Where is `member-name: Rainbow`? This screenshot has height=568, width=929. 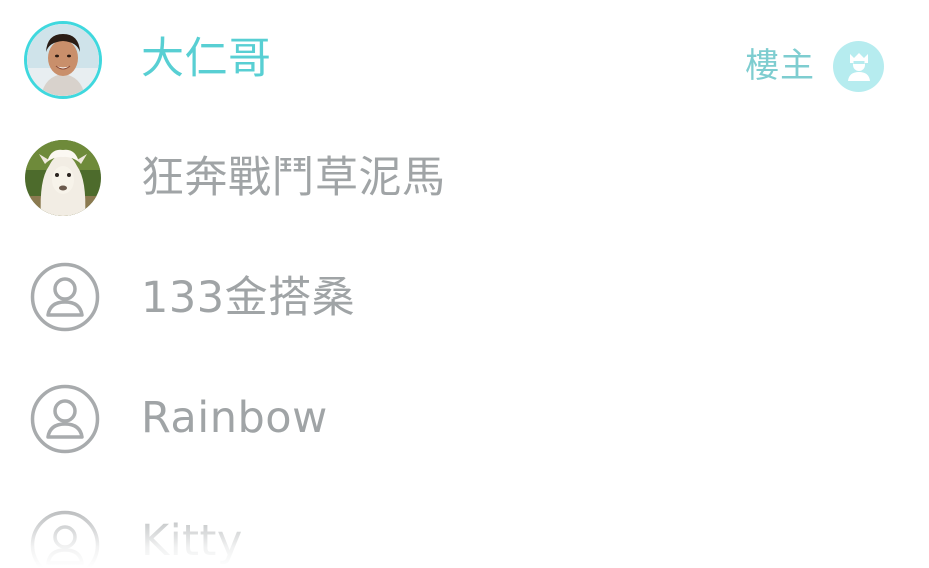
member-name: Rainbow is located at coordinates (234, 418).